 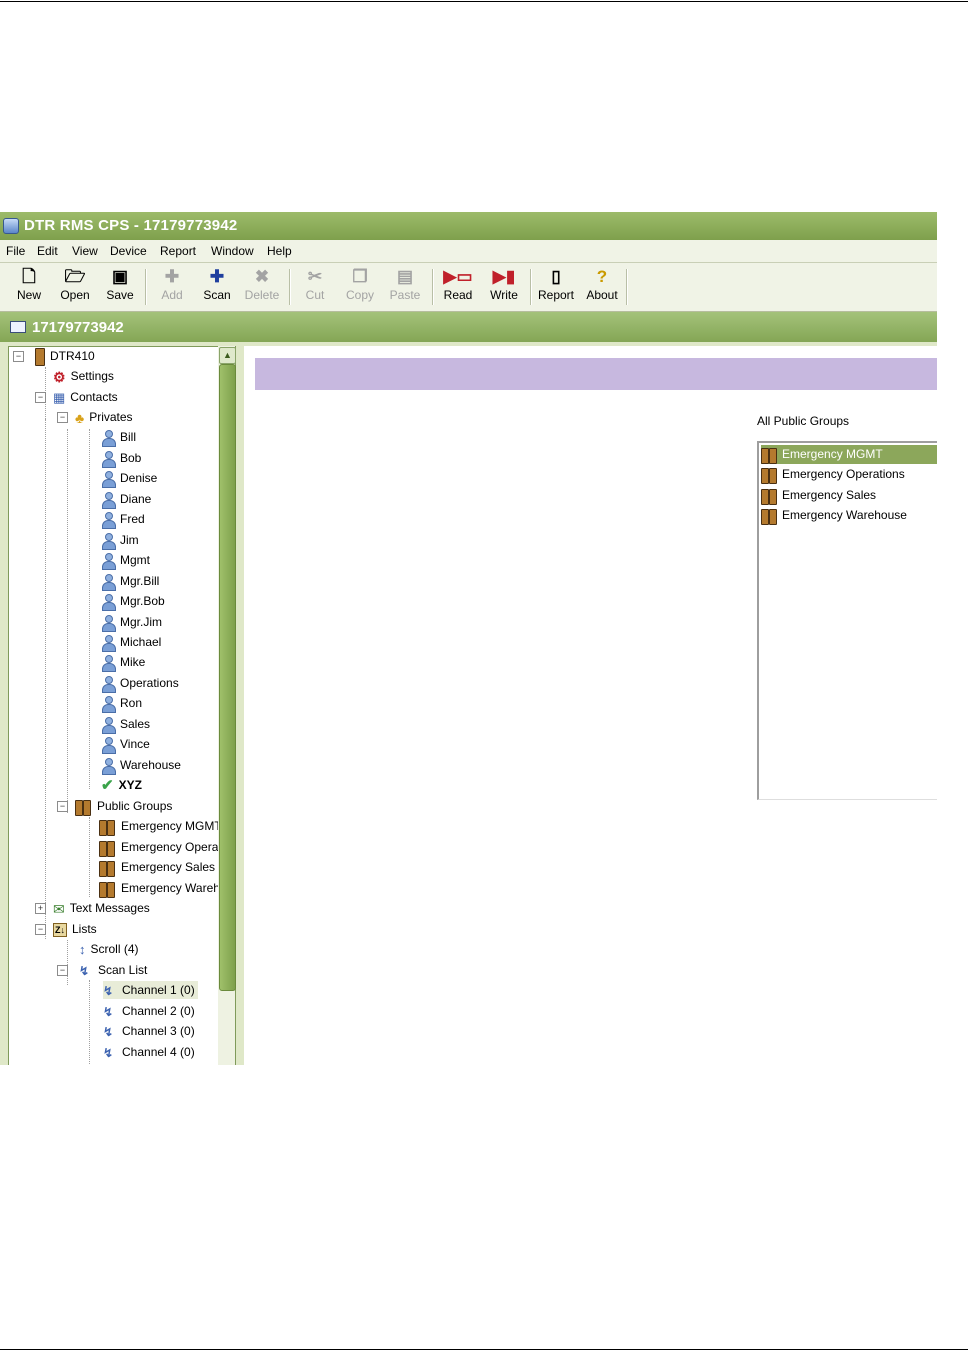 I want to click on public-groups-label: Public Groups, so click(x=135, y=806).